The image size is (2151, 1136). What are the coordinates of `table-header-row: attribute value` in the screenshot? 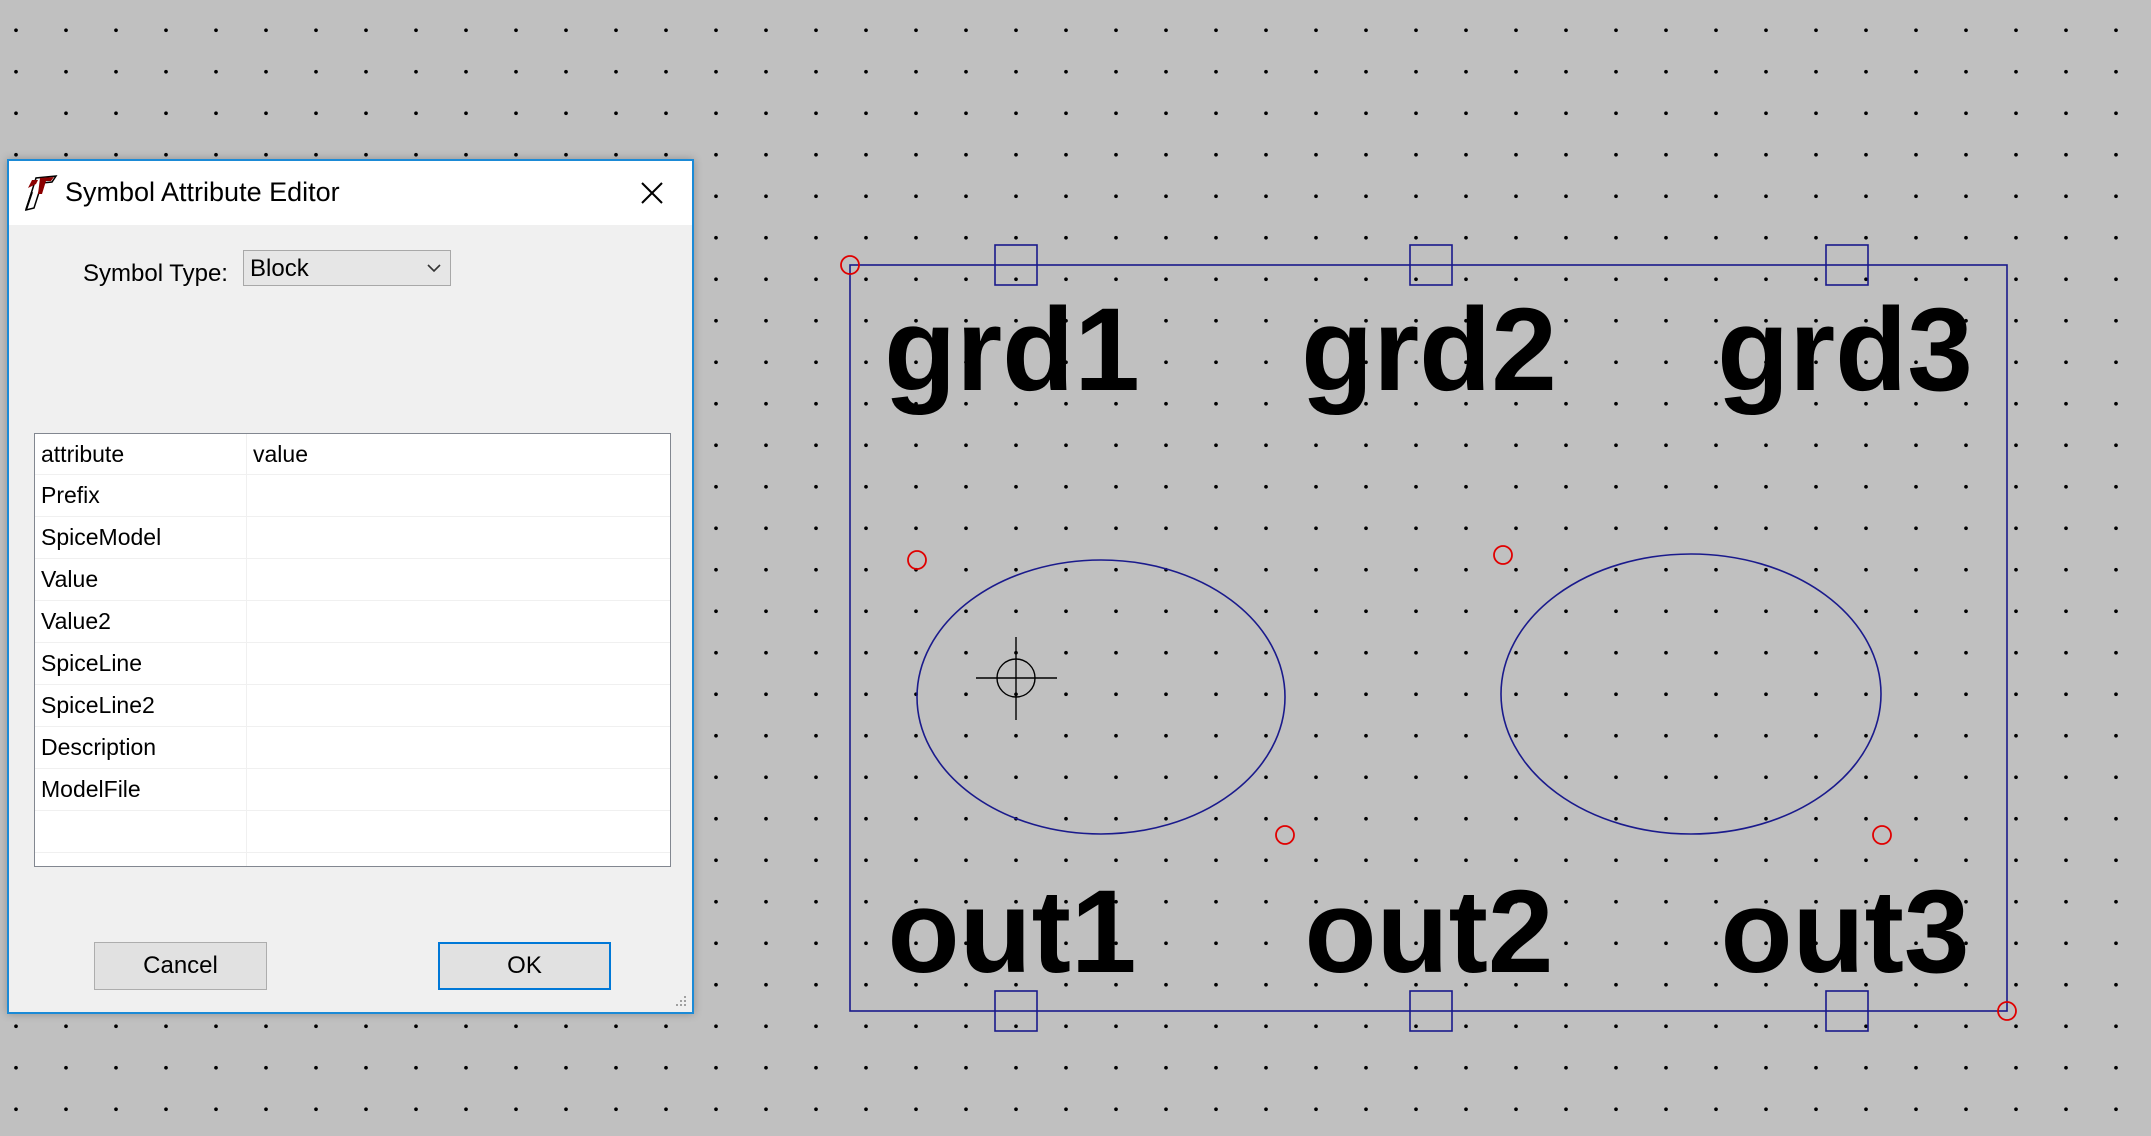 It's located at (352, 454).